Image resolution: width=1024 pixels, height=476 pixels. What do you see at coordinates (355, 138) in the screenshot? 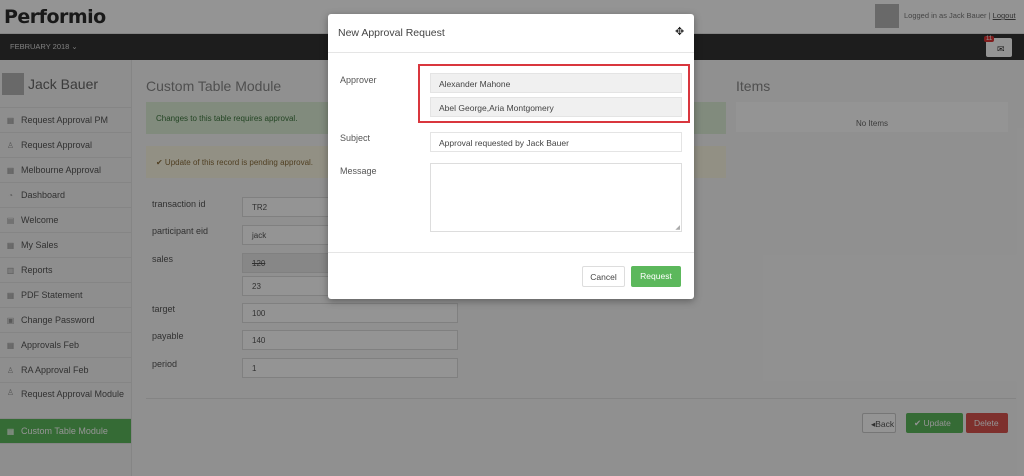
I see `subject-label: Subject` at bounding box center [355, 138].